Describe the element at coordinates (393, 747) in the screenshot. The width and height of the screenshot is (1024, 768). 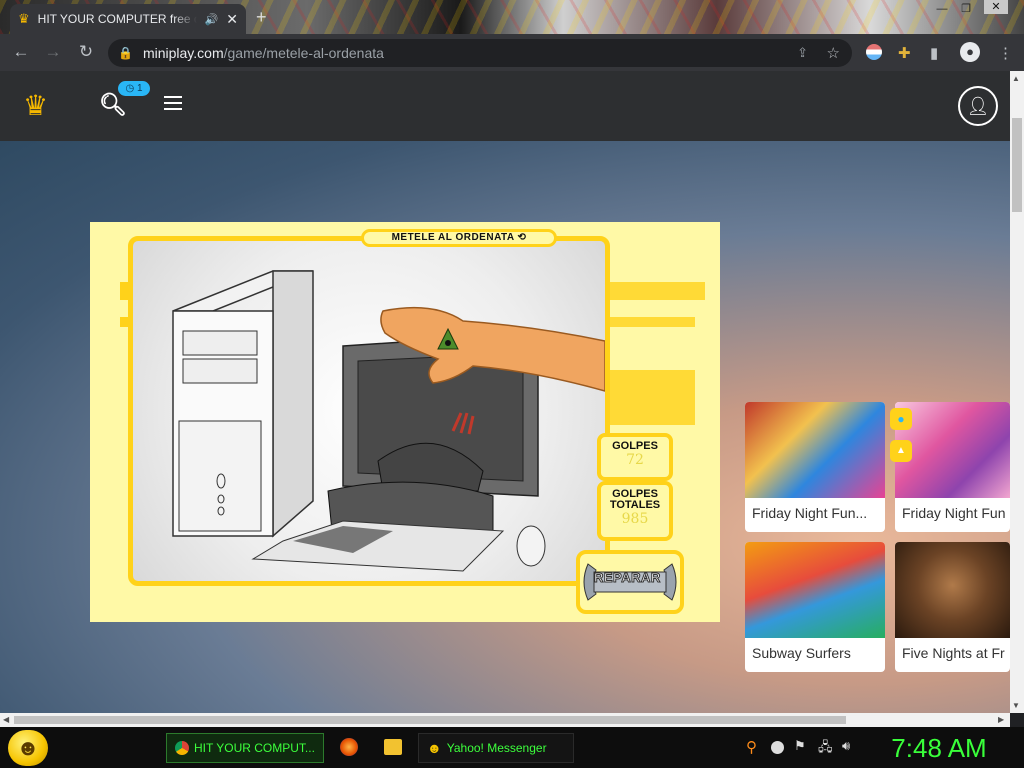
I see `file-explorer-icon` at that location.